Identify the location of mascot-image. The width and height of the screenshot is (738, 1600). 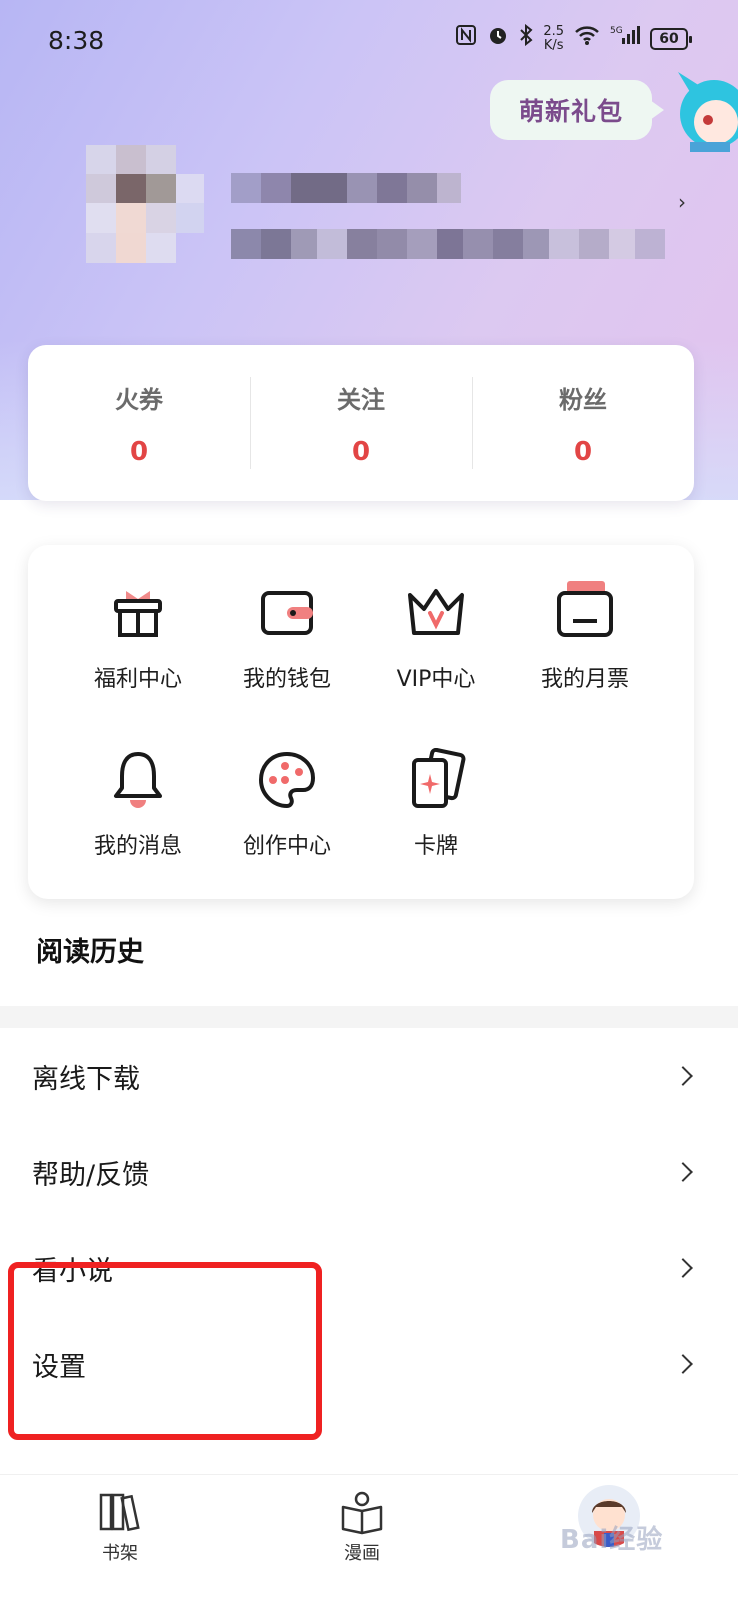
(704, 117).